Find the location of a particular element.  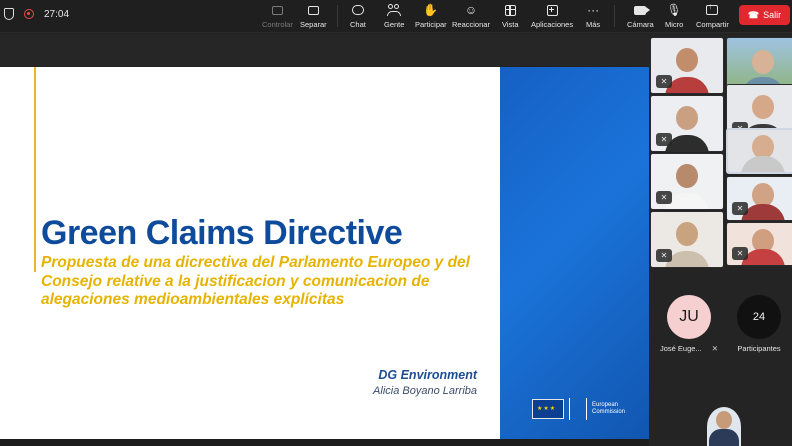

eu-flag-icon is located at coordinates (548, 409).